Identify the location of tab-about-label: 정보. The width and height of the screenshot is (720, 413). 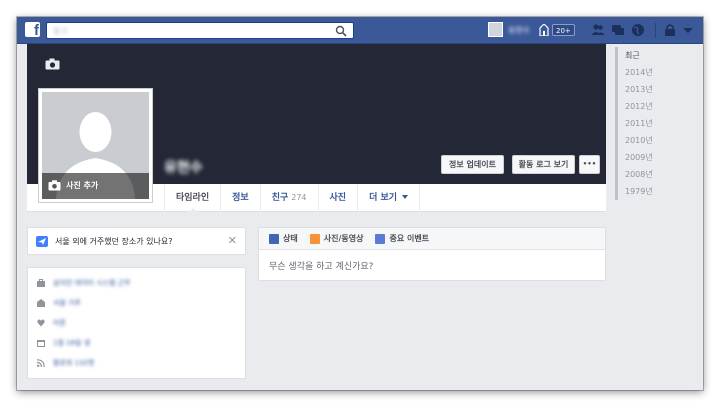
(240, 198).